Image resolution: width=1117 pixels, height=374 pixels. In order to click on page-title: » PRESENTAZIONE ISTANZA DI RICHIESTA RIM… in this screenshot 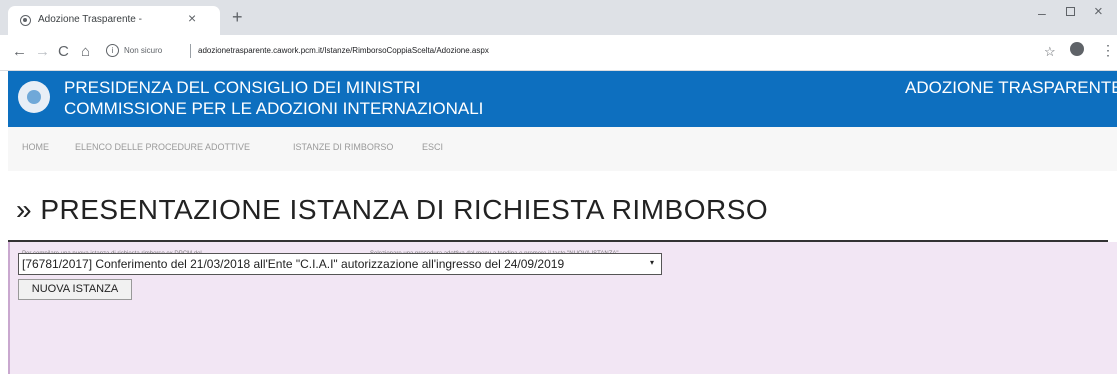, I will do `click(392, 209)`.